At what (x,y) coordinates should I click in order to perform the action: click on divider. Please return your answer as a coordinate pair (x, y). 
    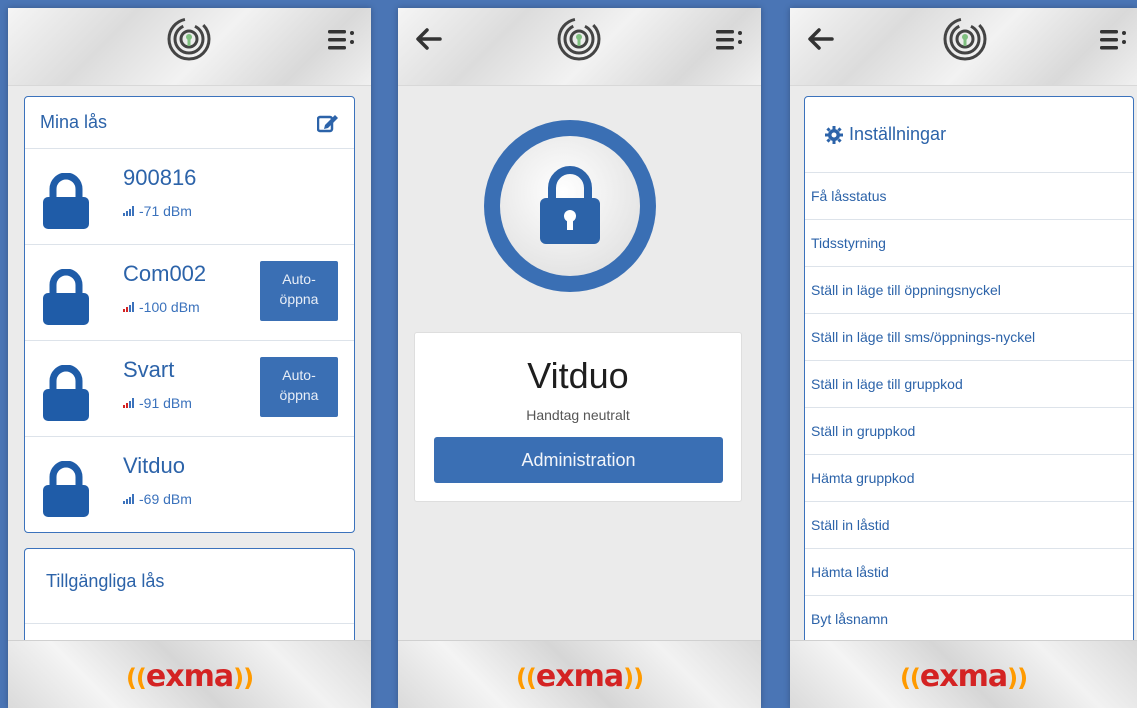
    Looking at the image, I should click on (189, 623).